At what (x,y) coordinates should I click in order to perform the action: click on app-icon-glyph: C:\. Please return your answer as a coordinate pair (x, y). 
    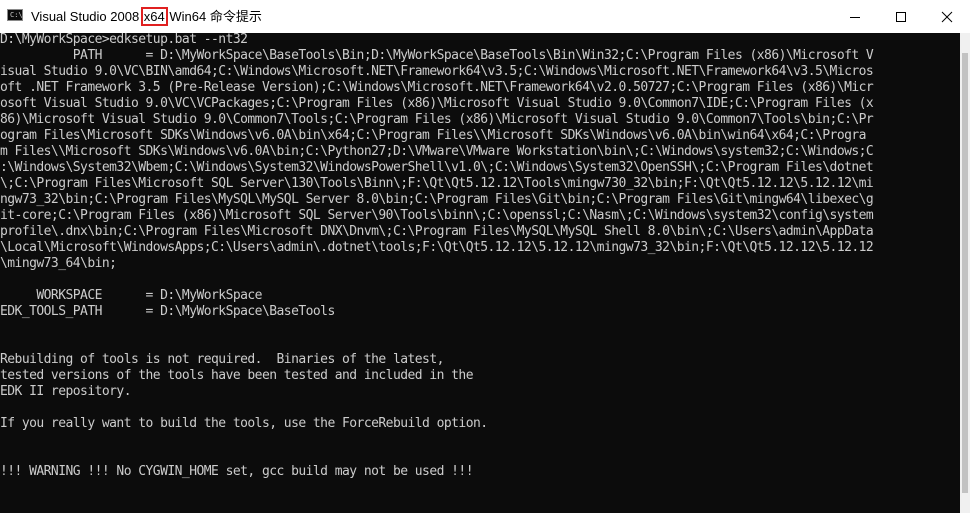
    Looking at the image, I should click on (16, 15).